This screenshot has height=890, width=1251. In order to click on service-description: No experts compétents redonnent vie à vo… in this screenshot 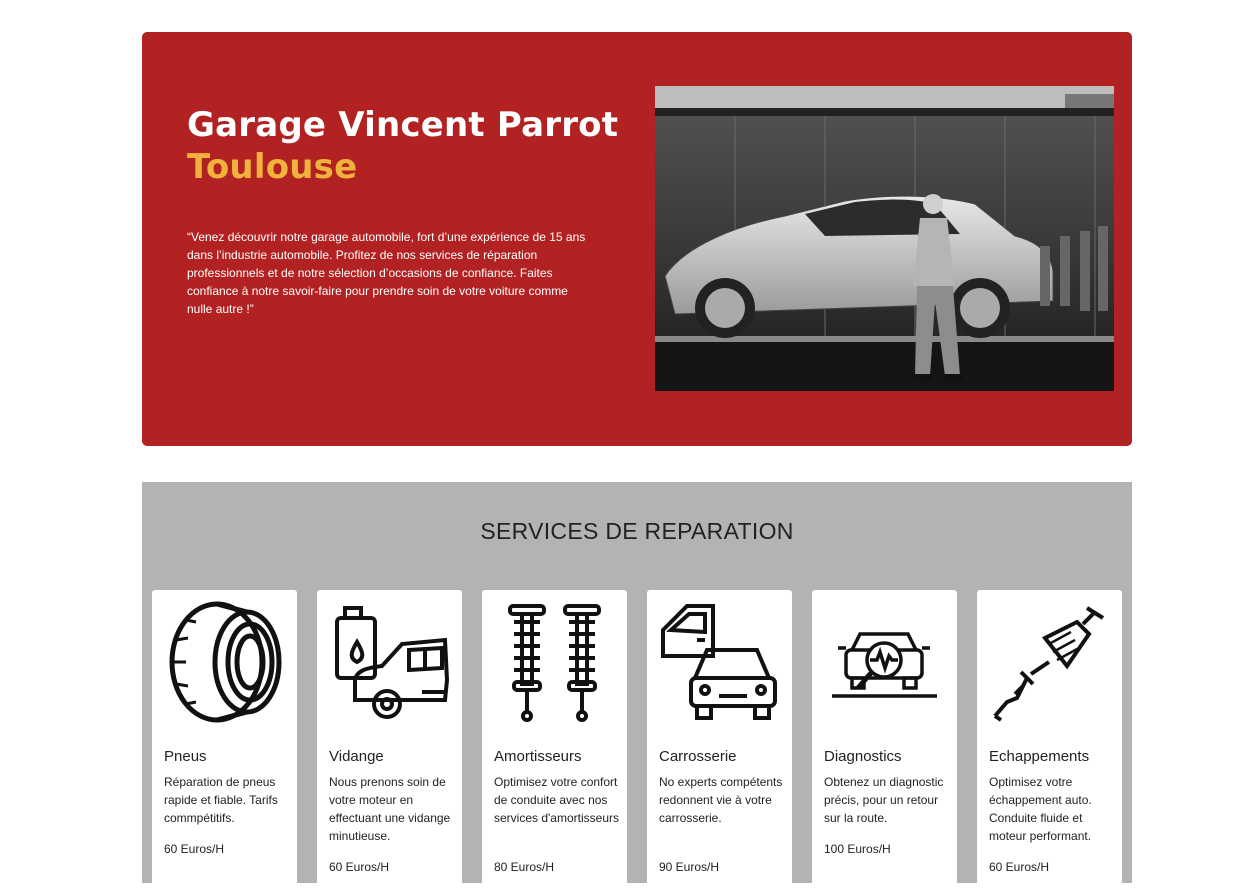, I will do `click(721, 800)`.